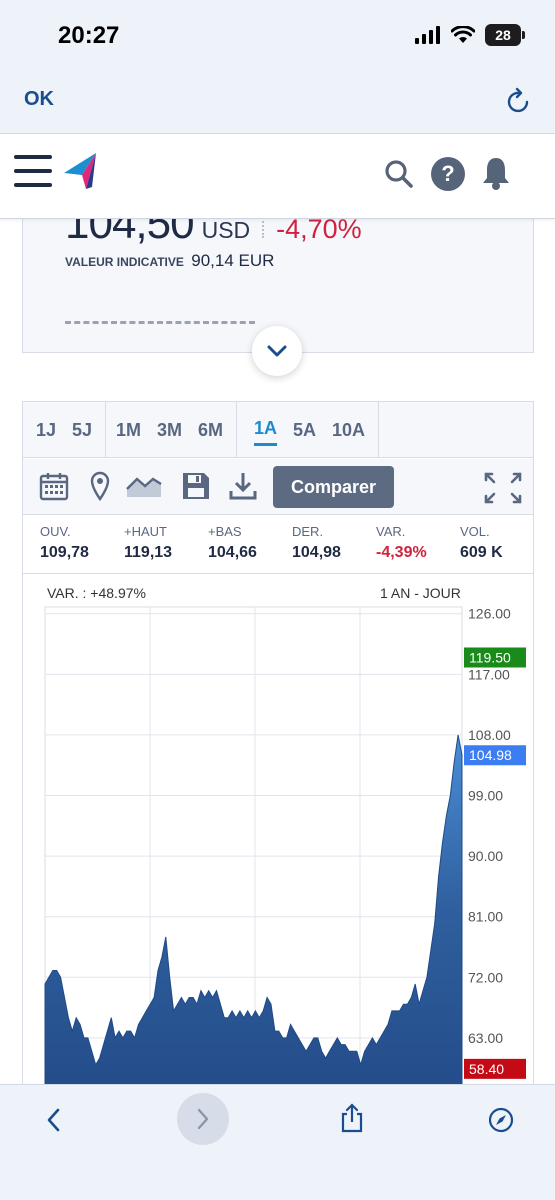 This screenshot has width=555, height=1200. Describe the element at coordinates (277, 1142) in the screenshot. I see `browser-bottom-bar` at that location.